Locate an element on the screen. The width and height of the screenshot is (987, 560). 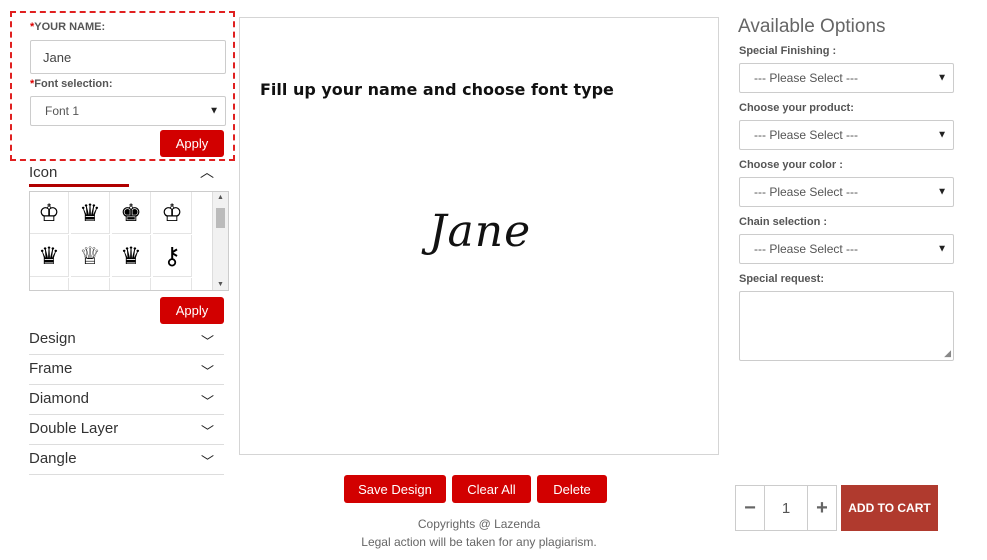
finishing-select: --- Please Select --- ▼ is located at coordinates (846, 78).